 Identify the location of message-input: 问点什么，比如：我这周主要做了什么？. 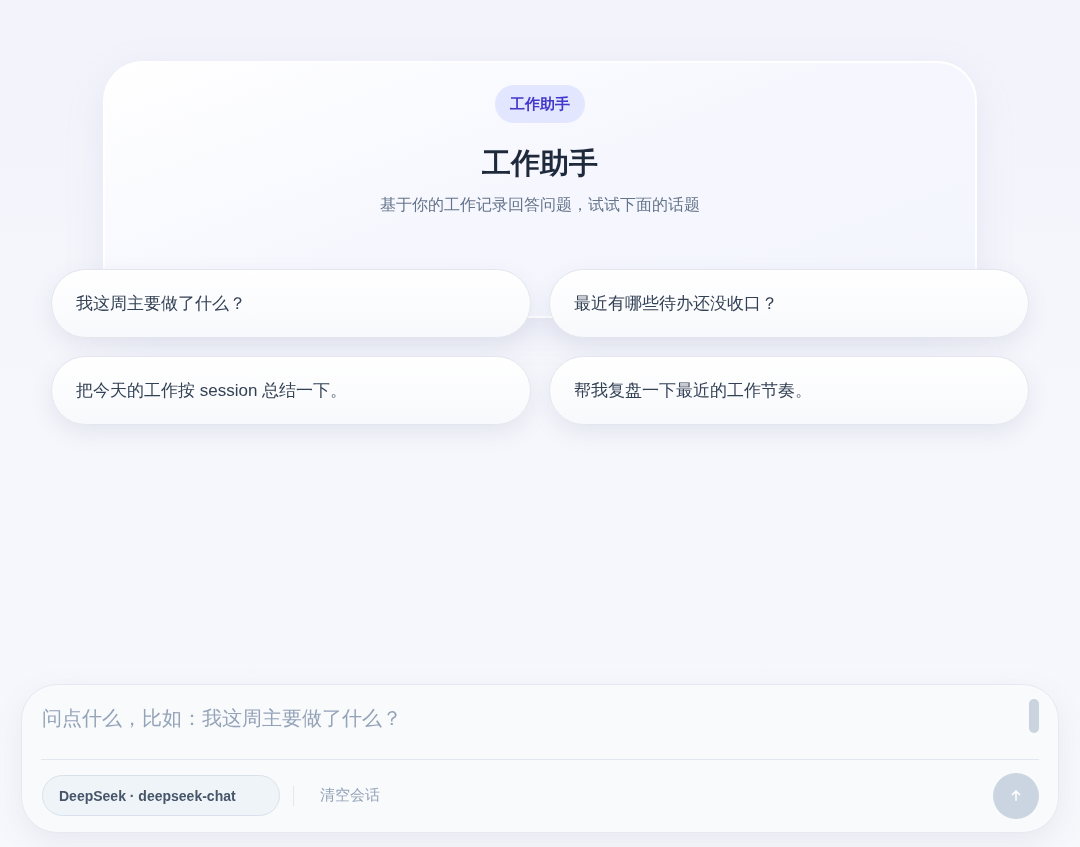
(531, 725).